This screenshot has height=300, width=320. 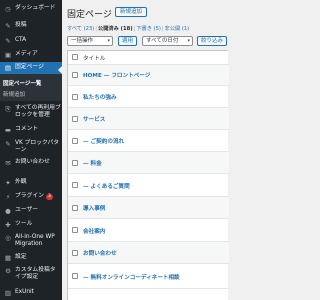 I want to click on dashboard-icon: ◷, so click(x=8, y=9).